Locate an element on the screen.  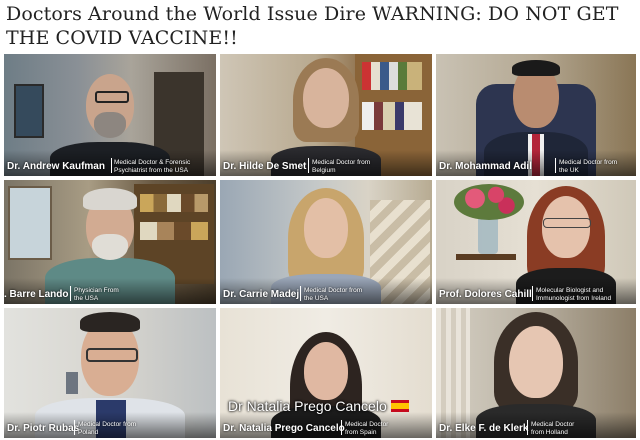
doctor-name: Dr. Hilde De Smet is located at coordinates (265, 166).